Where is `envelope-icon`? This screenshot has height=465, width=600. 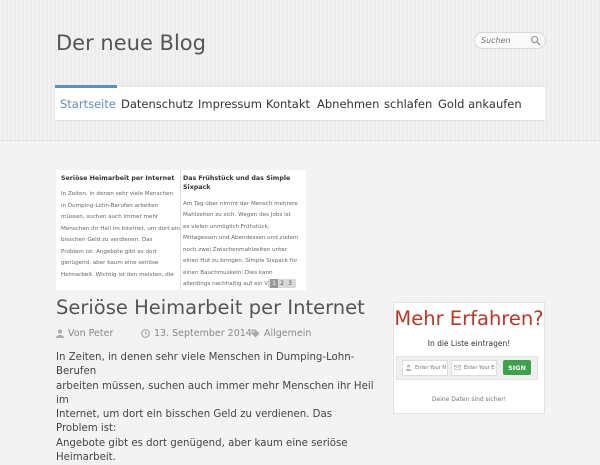
envelope-icon is located at coordinates (457, 367).